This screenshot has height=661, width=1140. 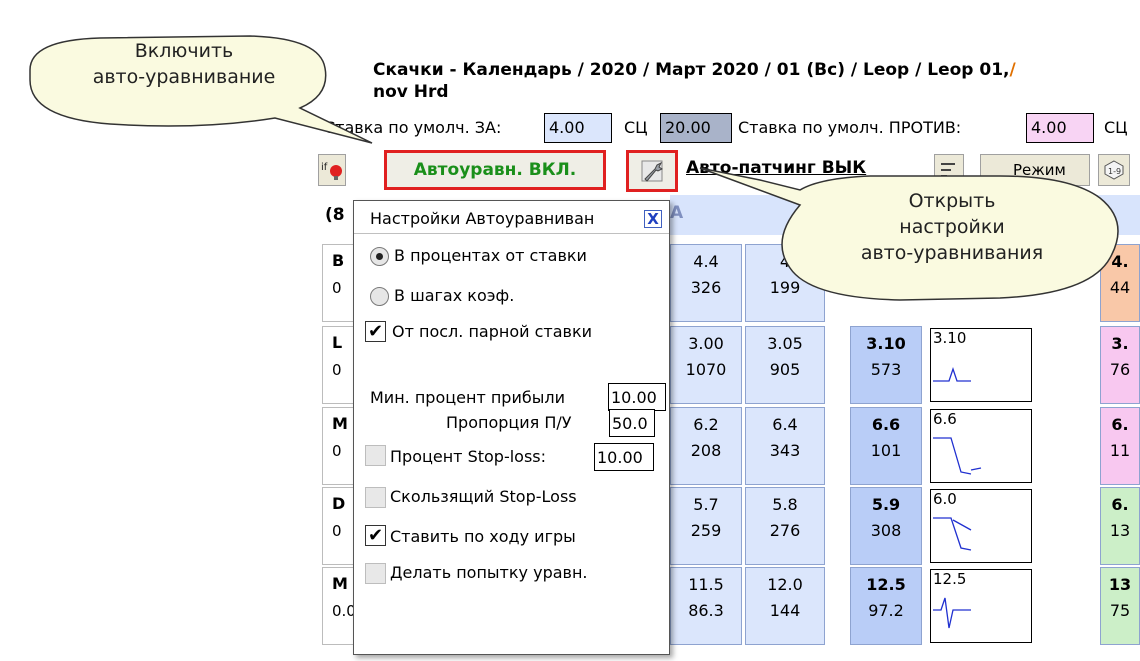 I want to click on callout-settings: Открыть настройки авто-уравнивания, so click(x=952, y=227).